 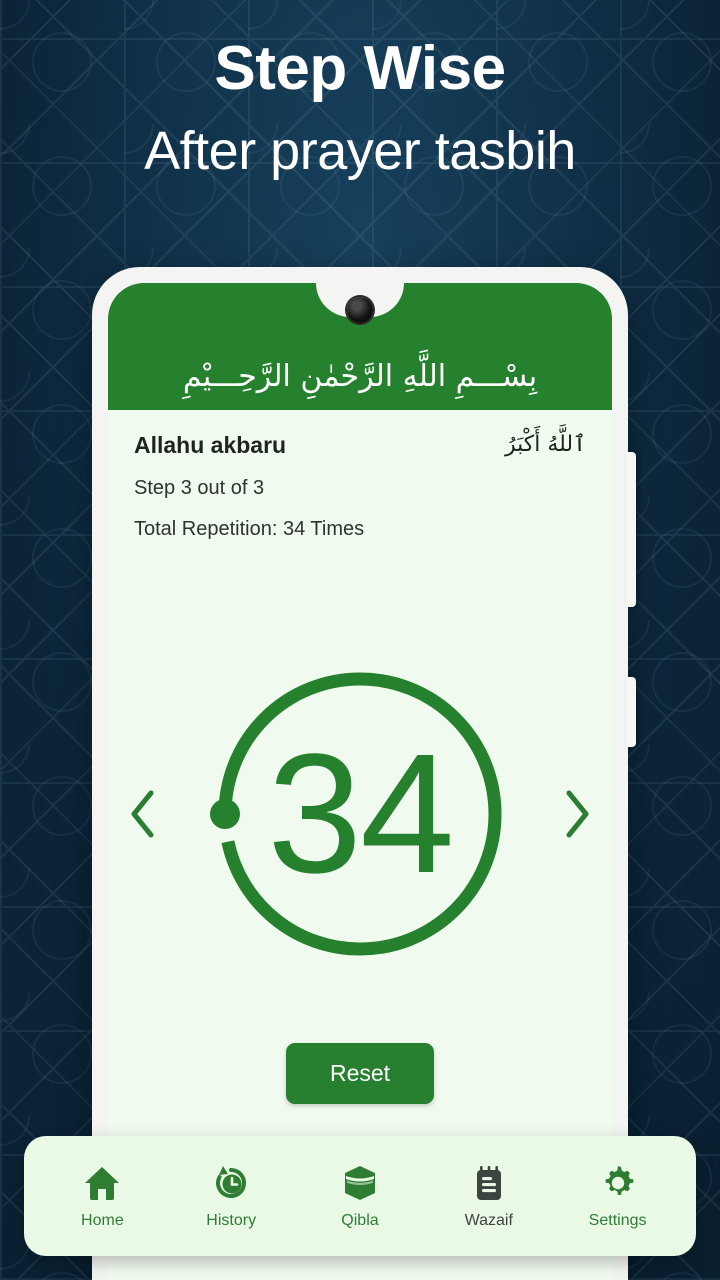 I want to click on nav-item-qibla: Qibla, so click(x=360, y=1196).